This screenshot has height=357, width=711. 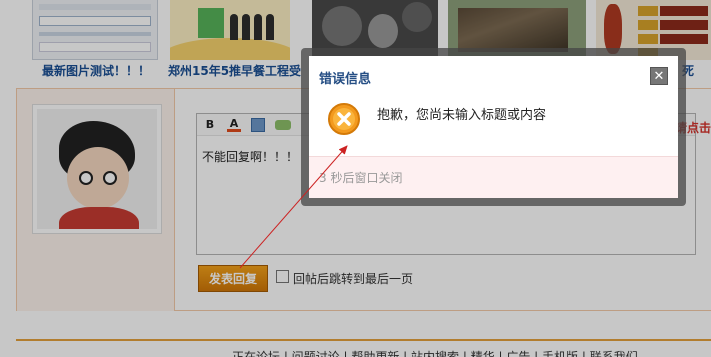 What do you see at coordinates (345, 79) in the screenshot?
I see `dialog-title: 错误信息` at bounding box center [345, 79].